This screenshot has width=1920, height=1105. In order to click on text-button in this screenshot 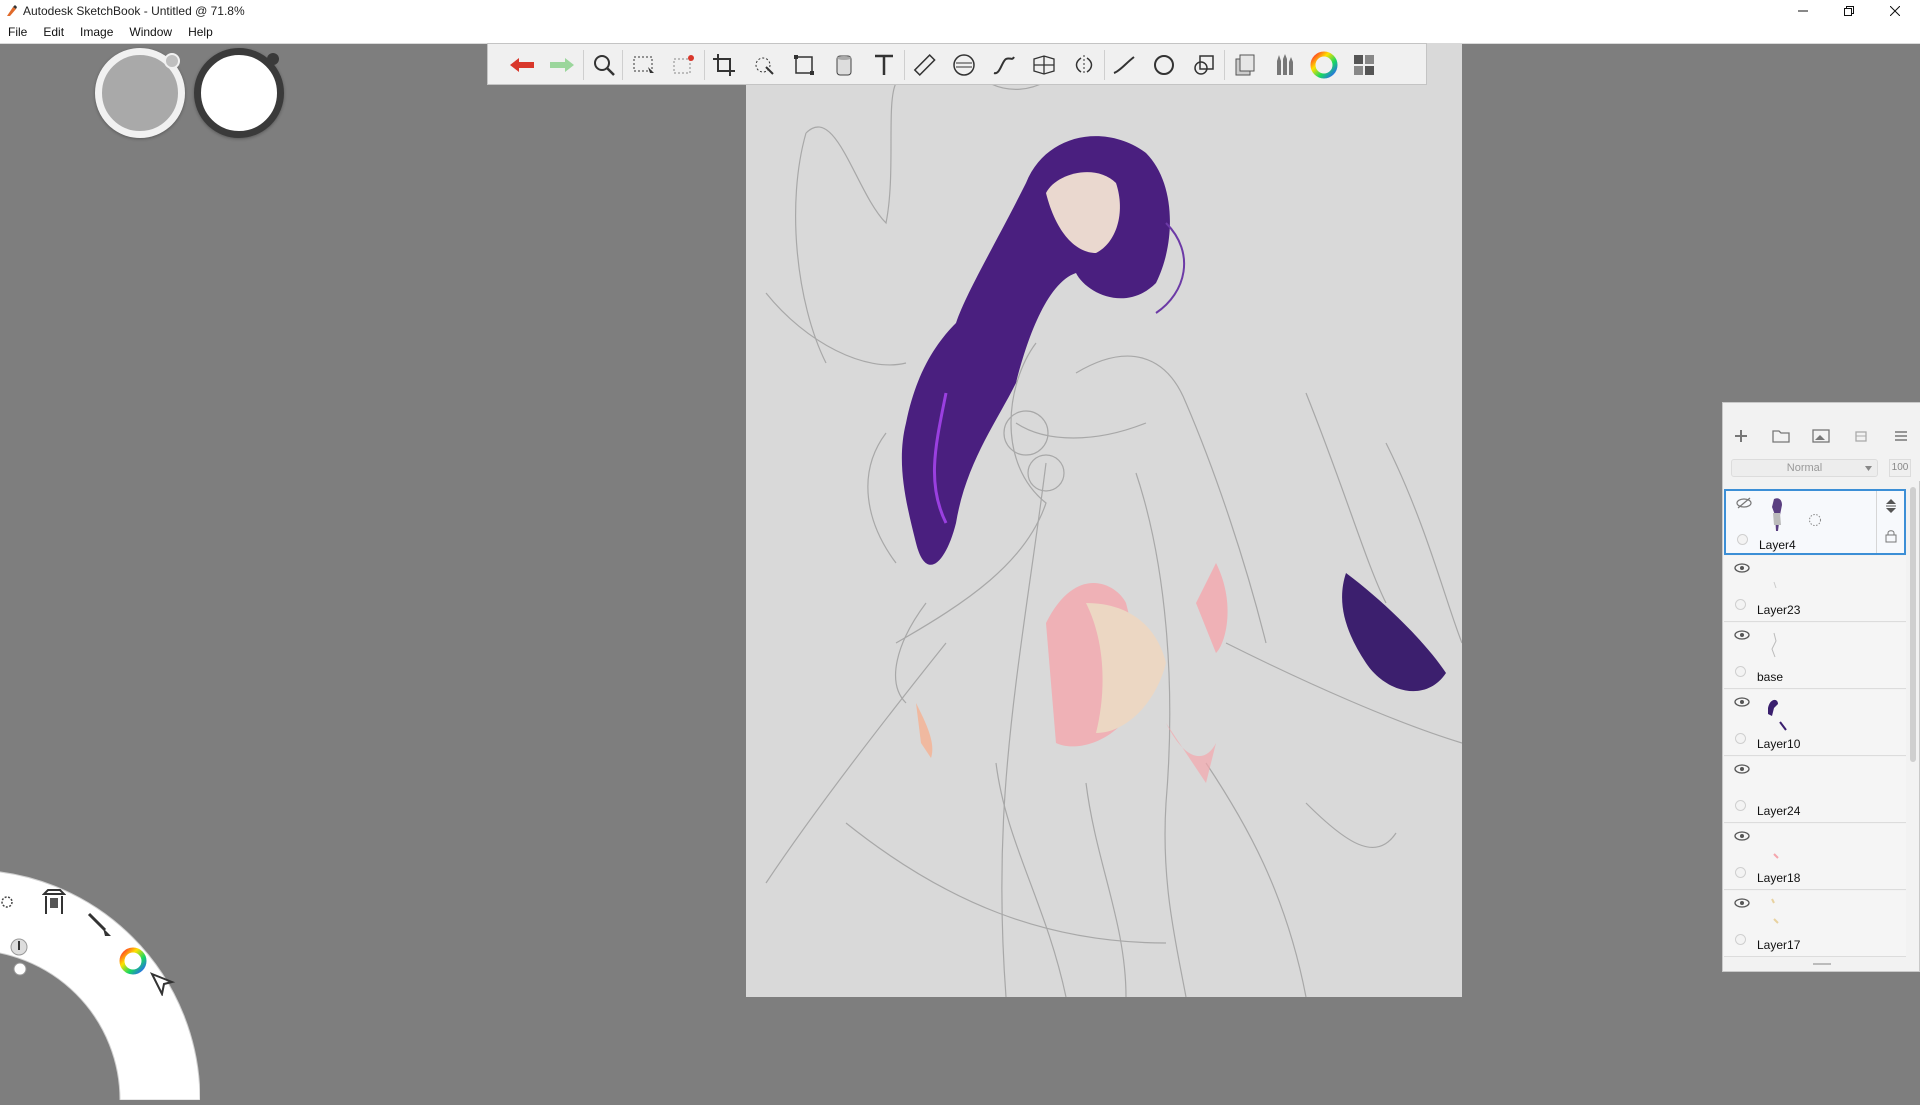, I will do `click(884, 65)`.